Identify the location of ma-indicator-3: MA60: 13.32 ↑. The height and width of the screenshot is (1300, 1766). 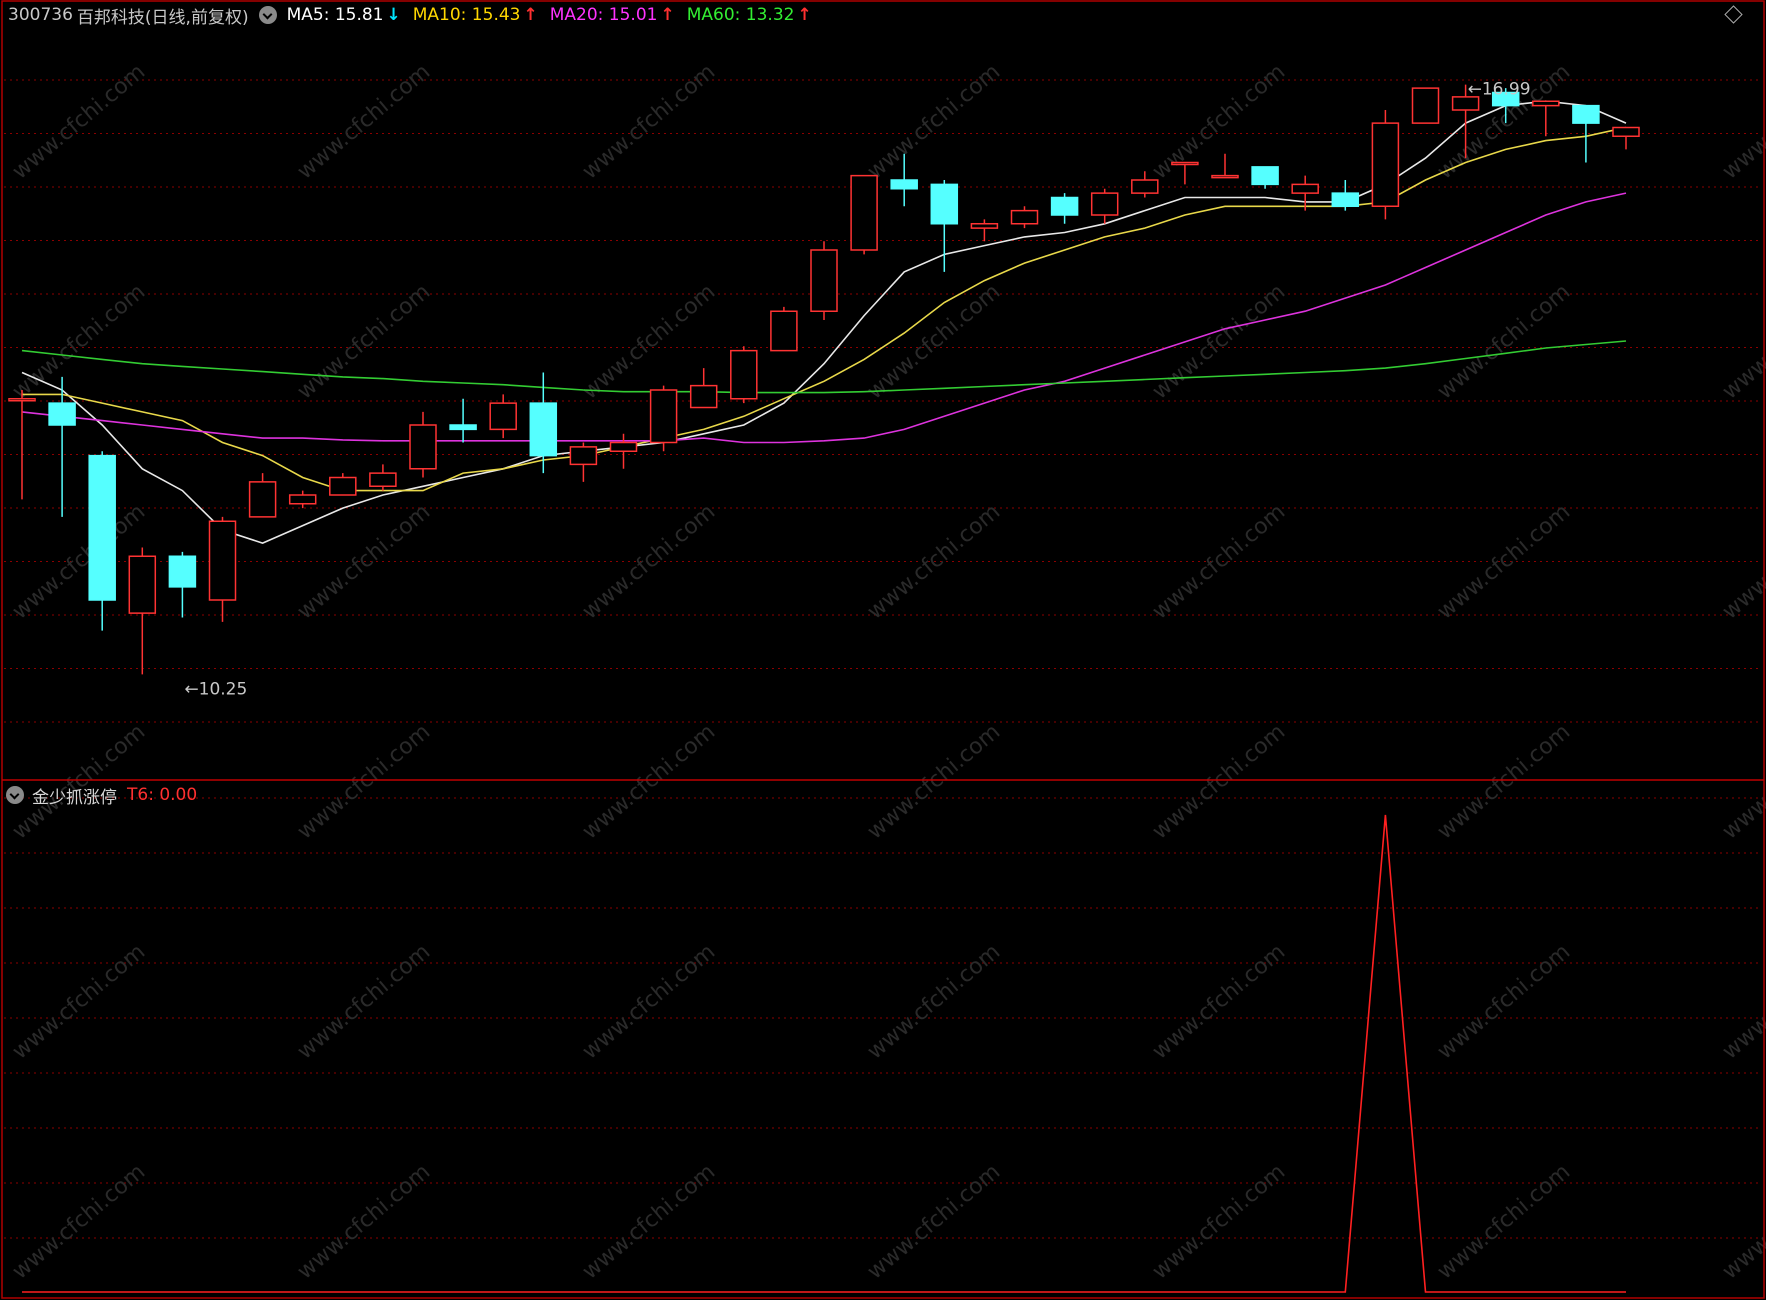
(749, 15).